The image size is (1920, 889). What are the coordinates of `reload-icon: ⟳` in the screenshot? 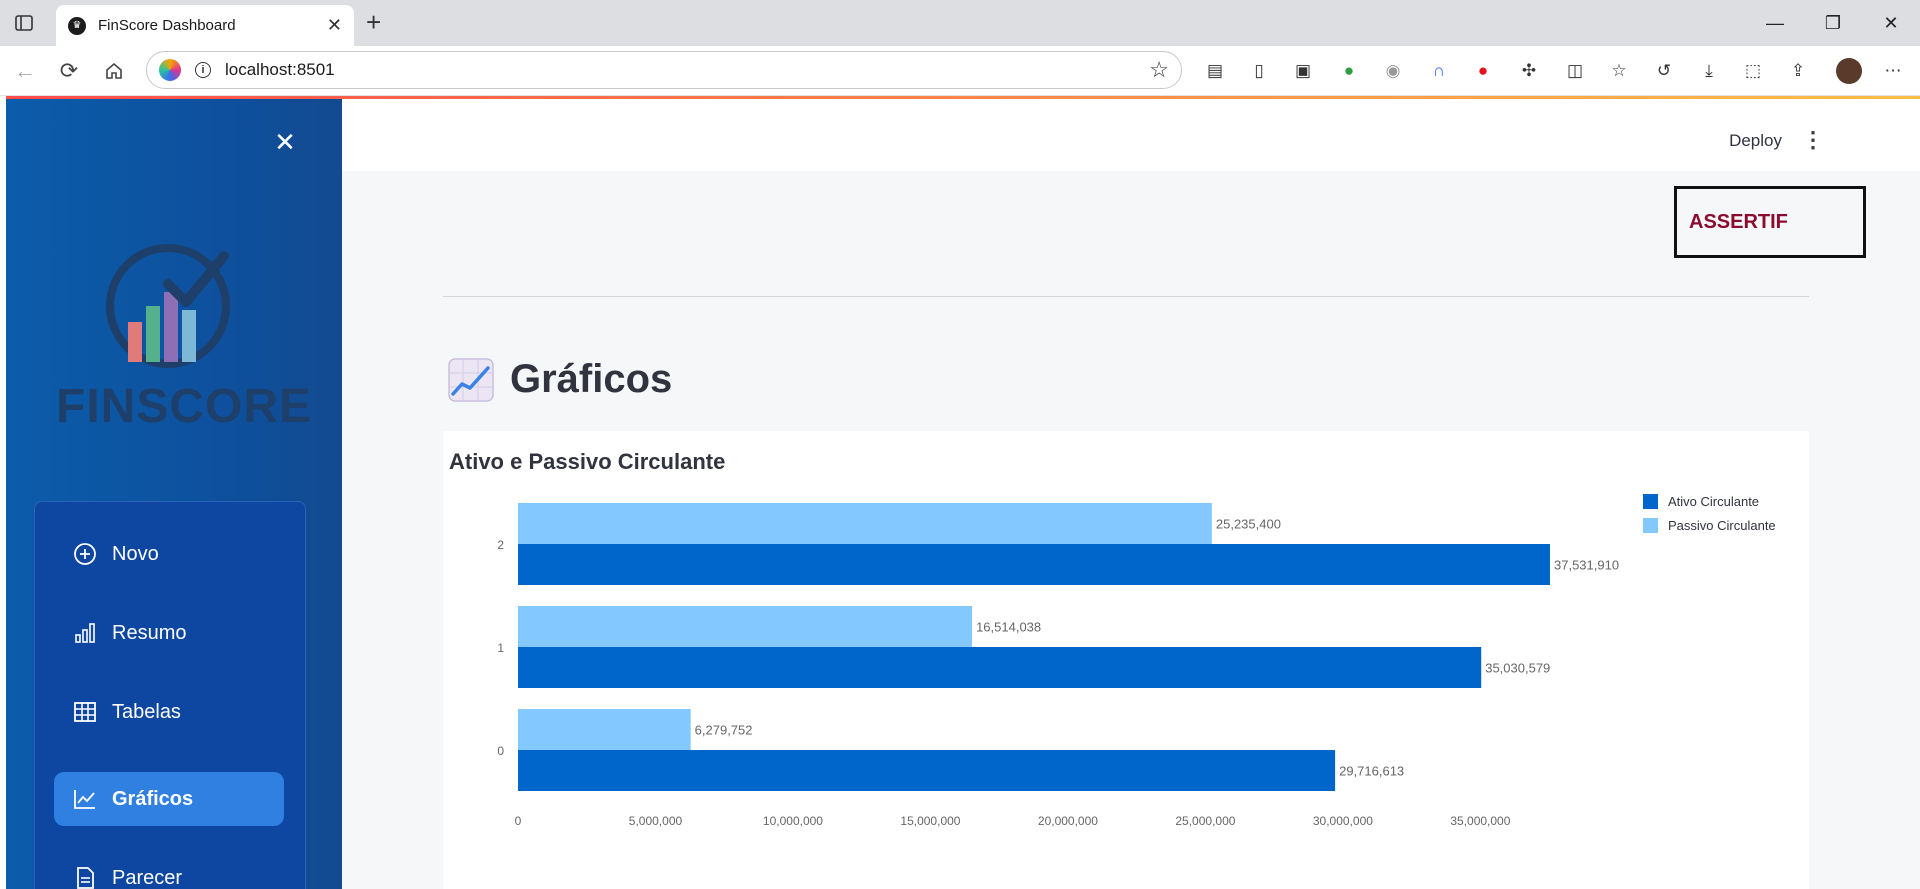 It's located at (69, 71).